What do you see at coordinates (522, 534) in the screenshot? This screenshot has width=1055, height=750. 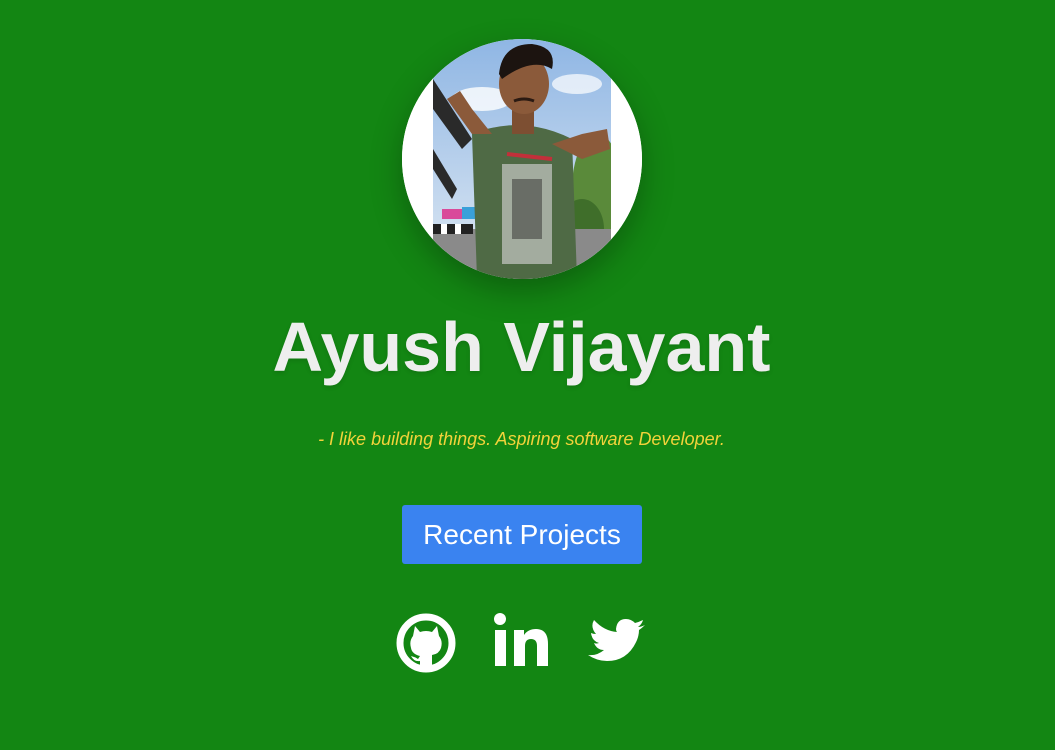 I see `recent-projects-button: Recent Projects` at bounding box center [522, 534].